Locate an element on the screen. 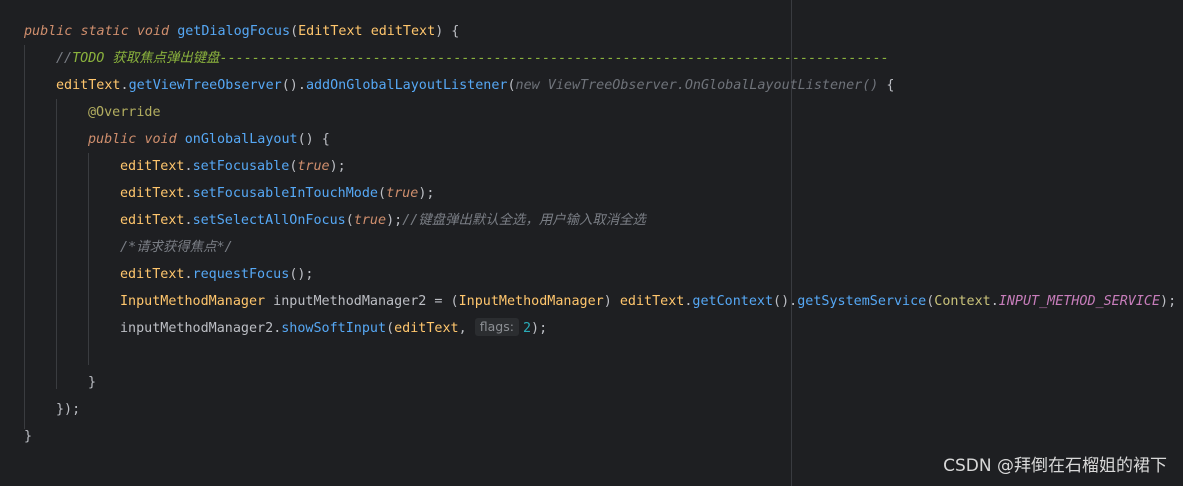 Image resolution: width=1183 pixels, height=486 pixels. method-call: requestFocus is located at coordinates (241, 274).